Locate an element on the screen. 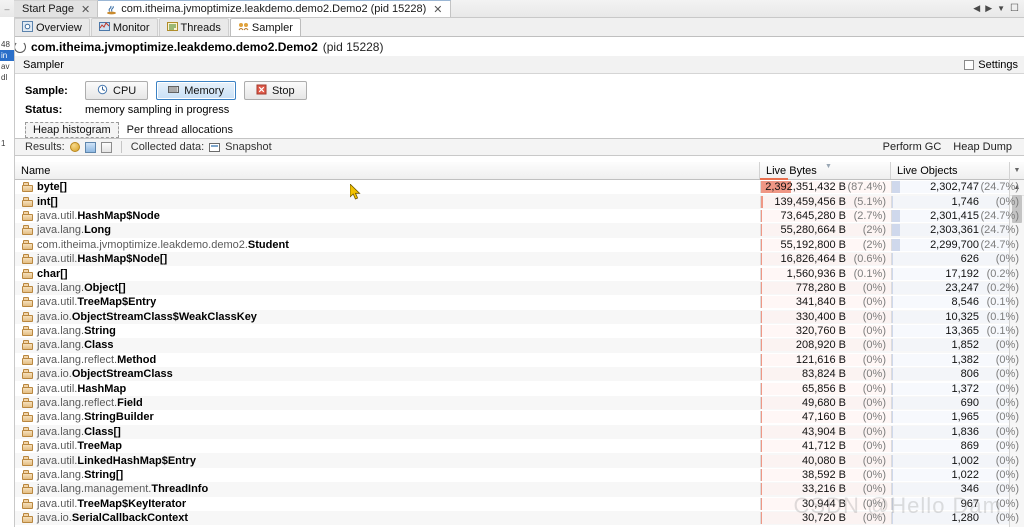 This screenshot has height=527, width=1024. chevron-down-icon: ▼ is located at coordinates (1001, 8).